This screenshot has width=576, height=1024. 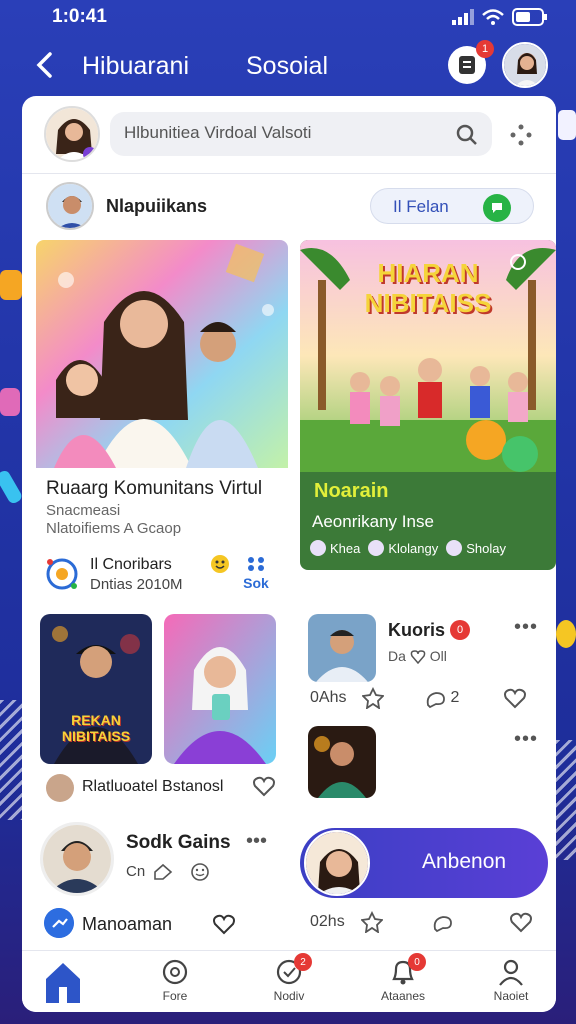 I want to click on mano-label: Manoaman, so click(x=127, y=924).